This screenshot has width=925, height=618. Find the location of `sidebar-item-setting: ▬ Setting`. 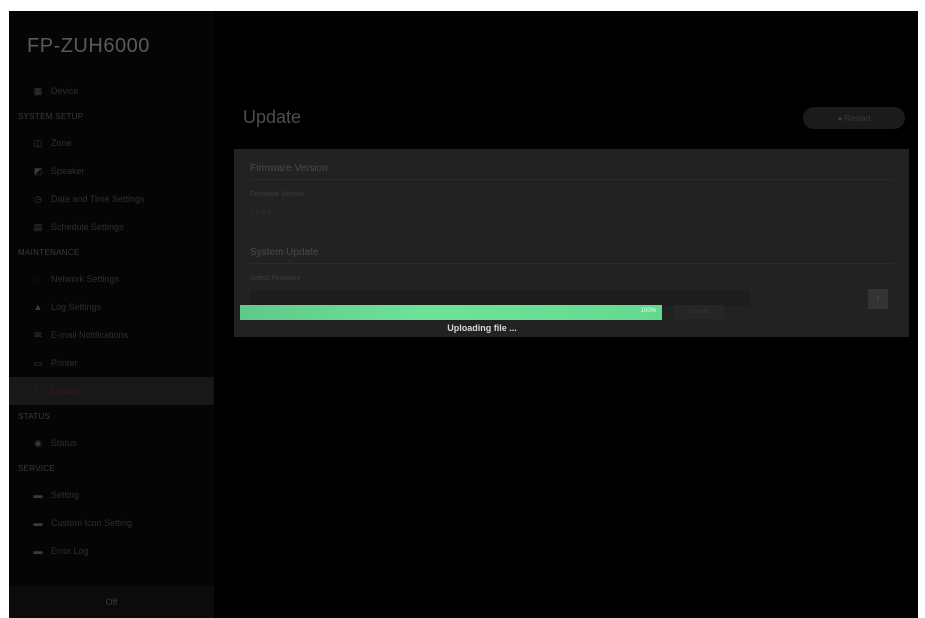

sidebar-item-setting: ▬ Setting is located at coordinates (111, 495).